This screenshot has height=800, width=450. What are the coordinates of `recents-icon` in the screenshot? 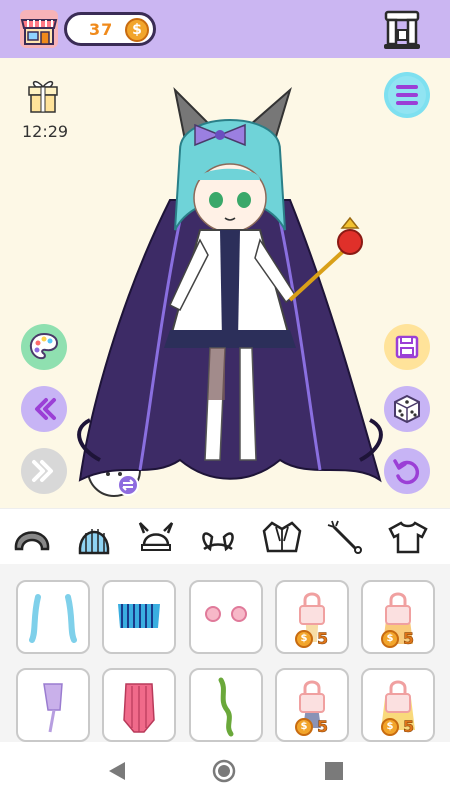 It's located at (334, 771).